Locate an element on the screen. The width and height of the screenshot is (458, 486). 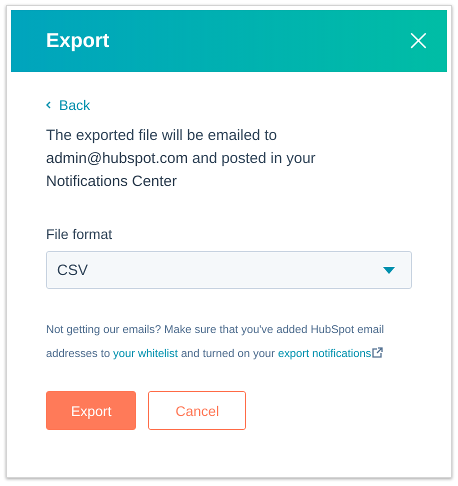
export-button: Export is located at coordinates (91, 410).